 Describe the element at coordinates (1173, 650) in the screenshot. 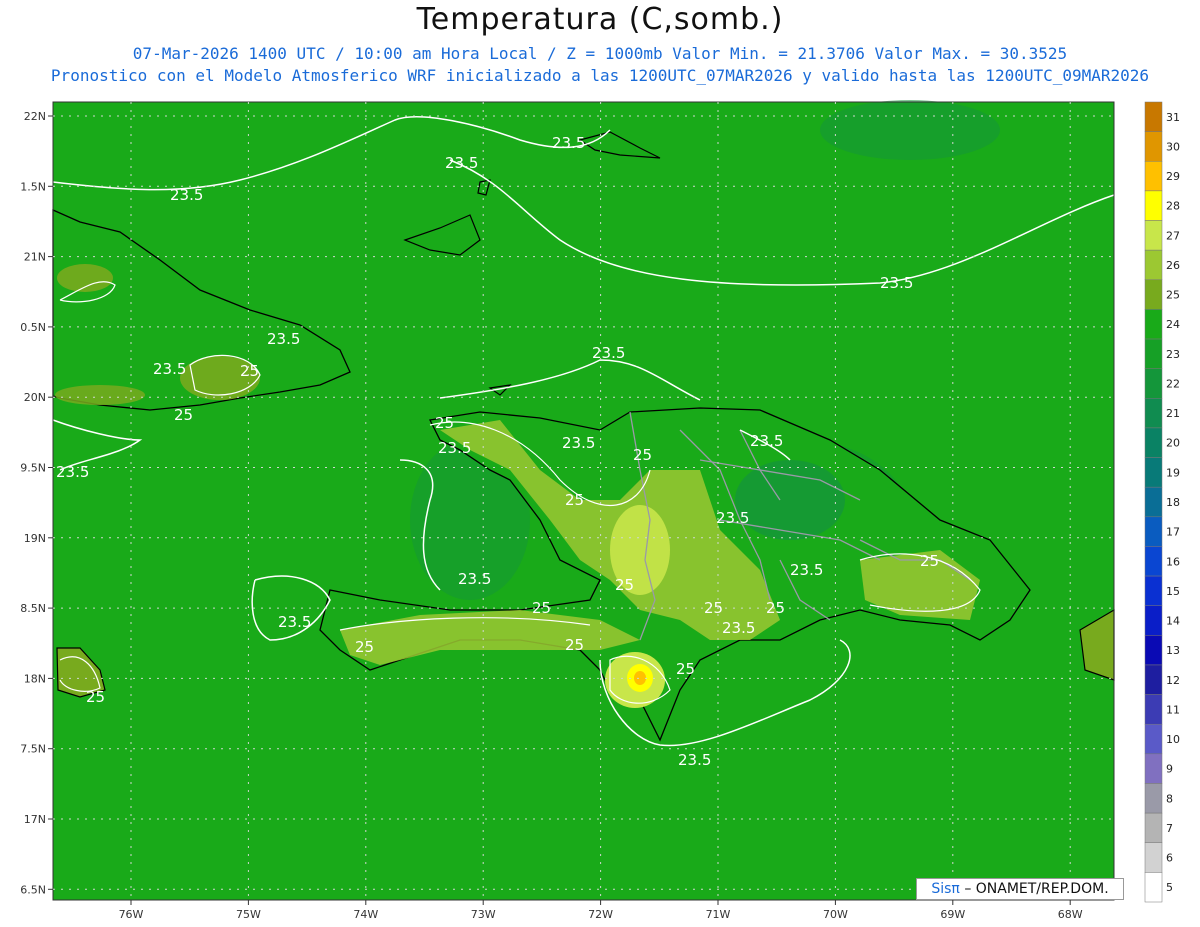

I see `colorbar-label: 13` at that location.